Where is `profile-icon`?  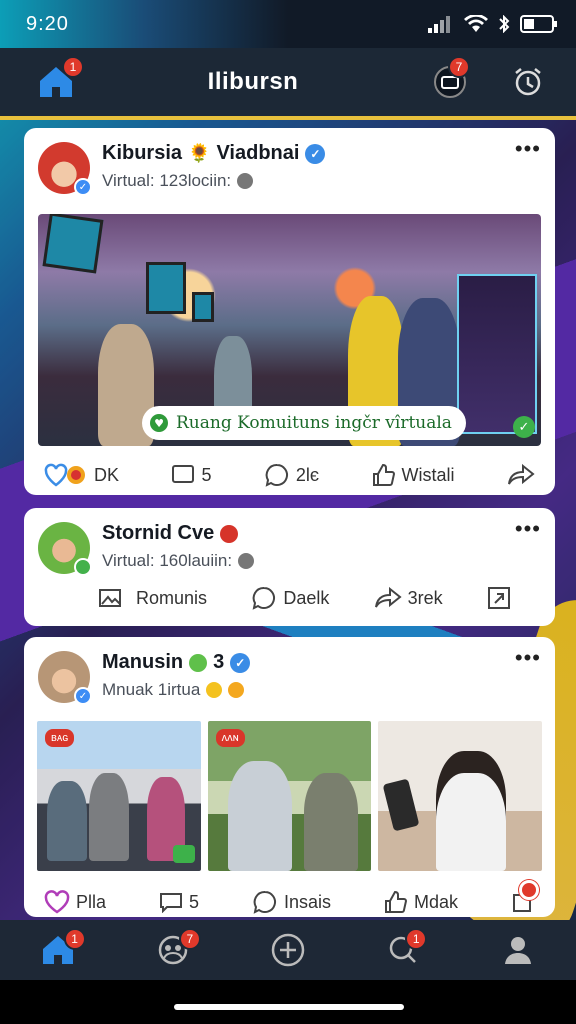
profile-icon is located at coordinates (518, 950).